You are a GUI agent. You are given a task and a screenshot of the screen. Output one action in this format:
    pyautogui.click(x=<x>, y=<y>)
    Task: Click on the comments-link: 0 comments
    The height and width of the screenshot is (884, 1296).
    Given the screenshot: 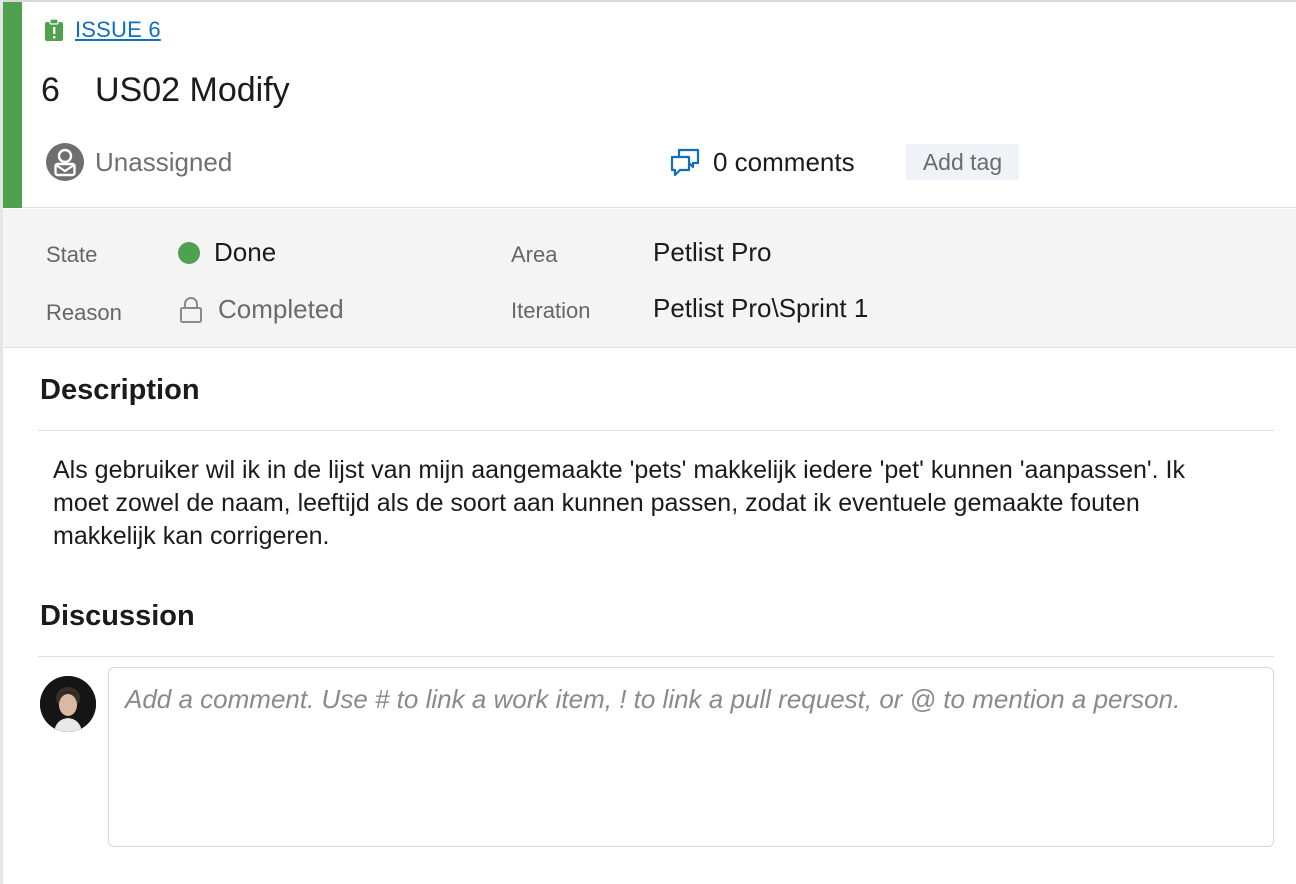 What is the action you would take?
    pyautogui.click(x=762, y=162)
    